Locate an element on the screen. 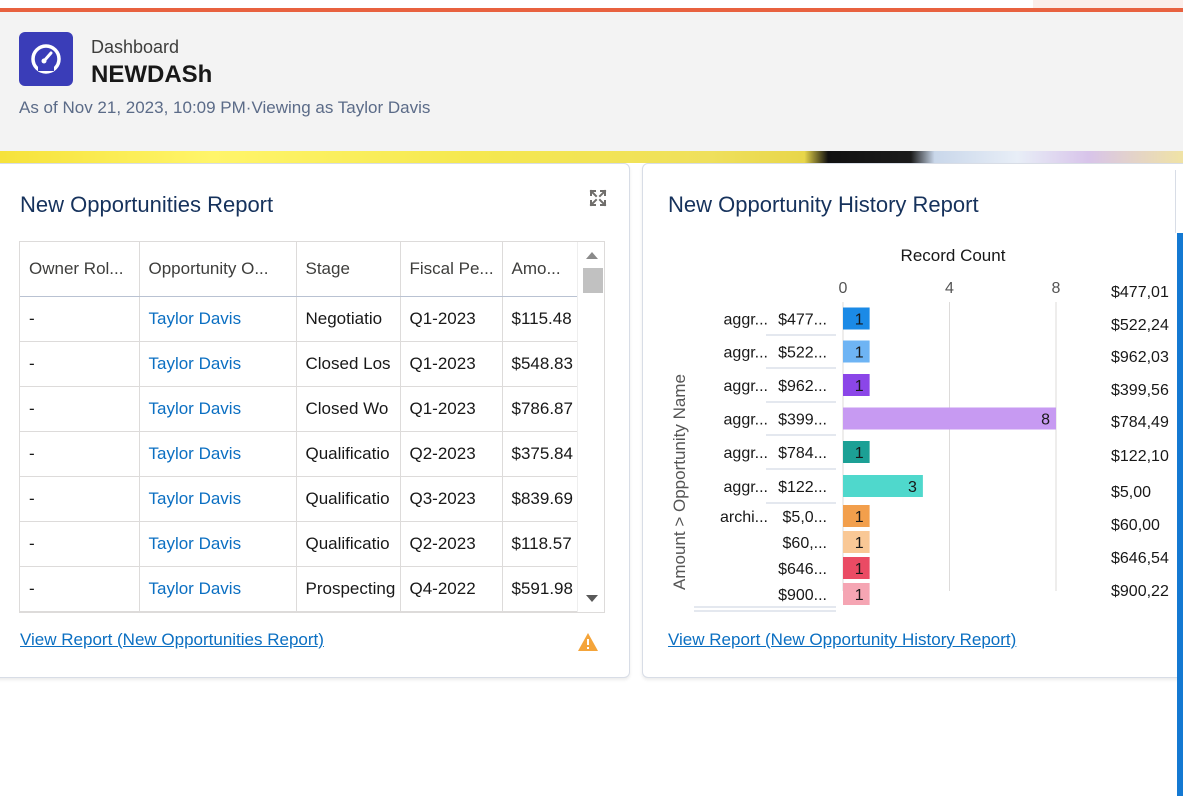 The image size is (1183, 796). right-value-label: $522,24 is located at coordinates (1140, 325).